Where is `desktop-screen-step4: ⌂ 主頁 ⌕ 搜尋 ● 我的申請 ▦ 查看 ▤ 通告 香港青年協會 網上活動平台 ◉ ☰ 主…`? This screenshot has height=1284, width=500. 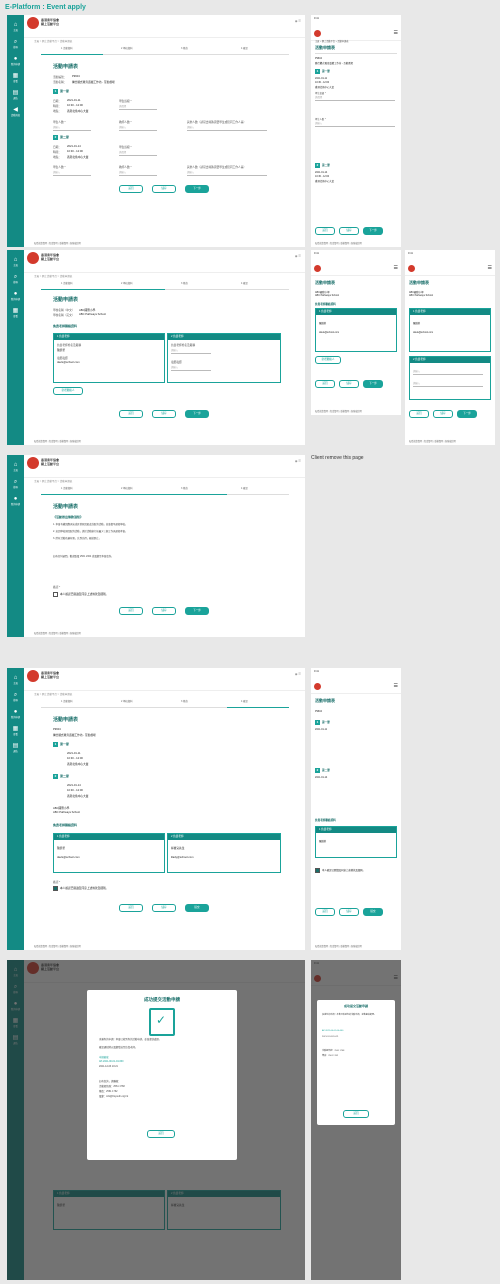
desktop-screen-step4: ⌂ 主頁 ⌕ 搜尋 ● 我的申請 ▦ 查看 ▤ 通告 香港青年協會 網上活動平台 ◉ ☰ 主… is located at coordinates (156, 809).